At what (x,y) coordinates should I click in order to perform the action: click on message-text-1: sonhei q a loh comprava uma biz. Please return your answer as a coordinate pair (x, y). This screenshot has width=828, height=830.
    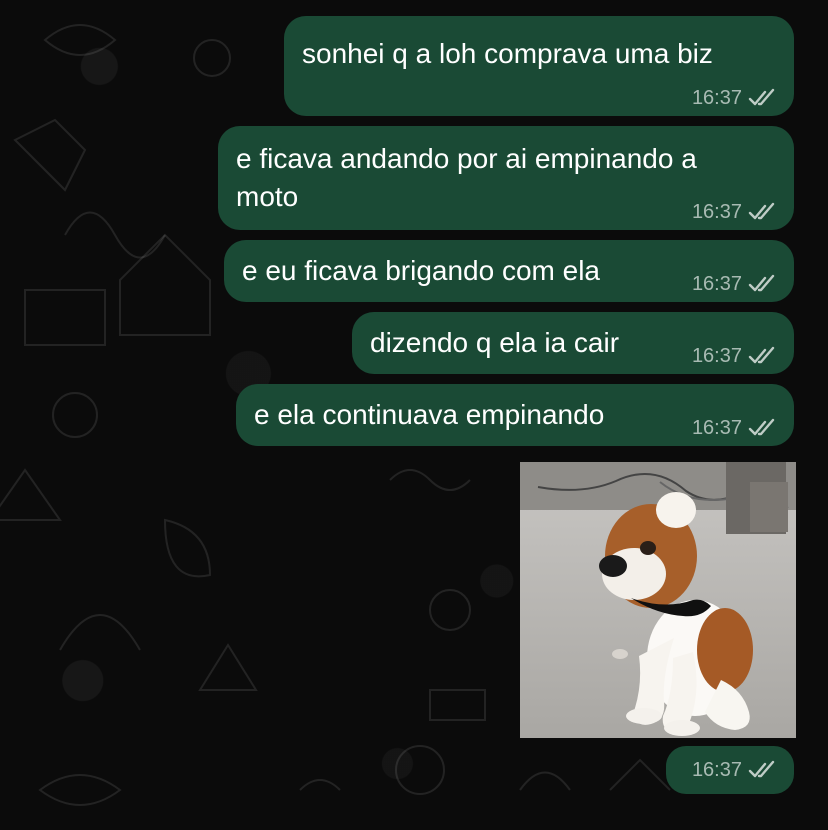
    Looking at the image, I should click on (507, 53).